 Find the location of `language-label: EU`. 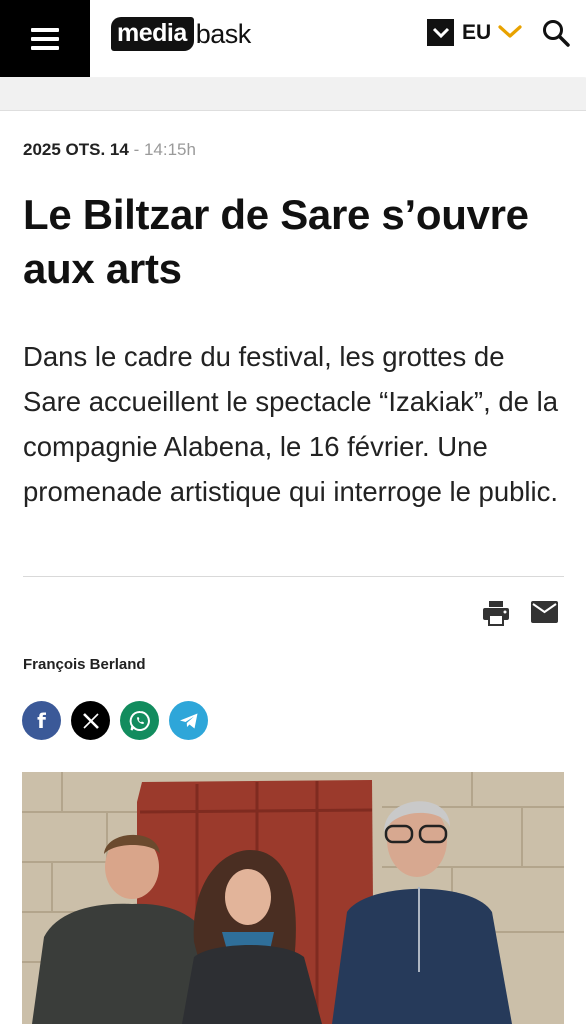

language-label: EU is located at coordinates (476, 33).